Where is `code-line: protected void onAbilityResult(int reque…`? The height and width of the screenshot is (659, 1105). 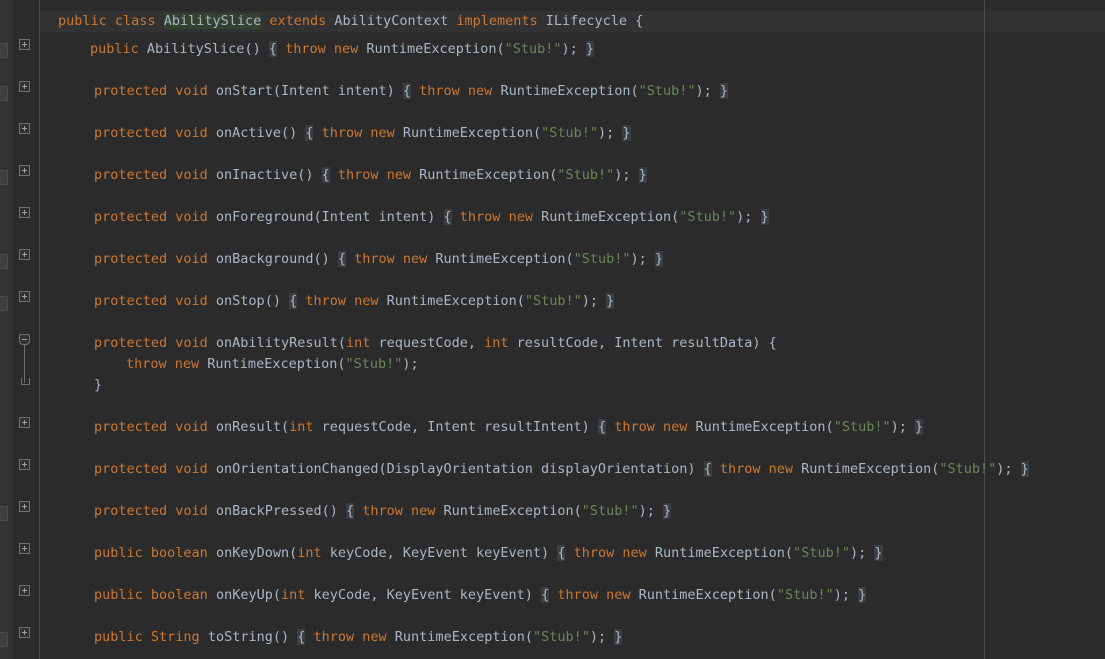 code-line: protected void onAbilityResult(int reque… is located at coordinates (435, 343).